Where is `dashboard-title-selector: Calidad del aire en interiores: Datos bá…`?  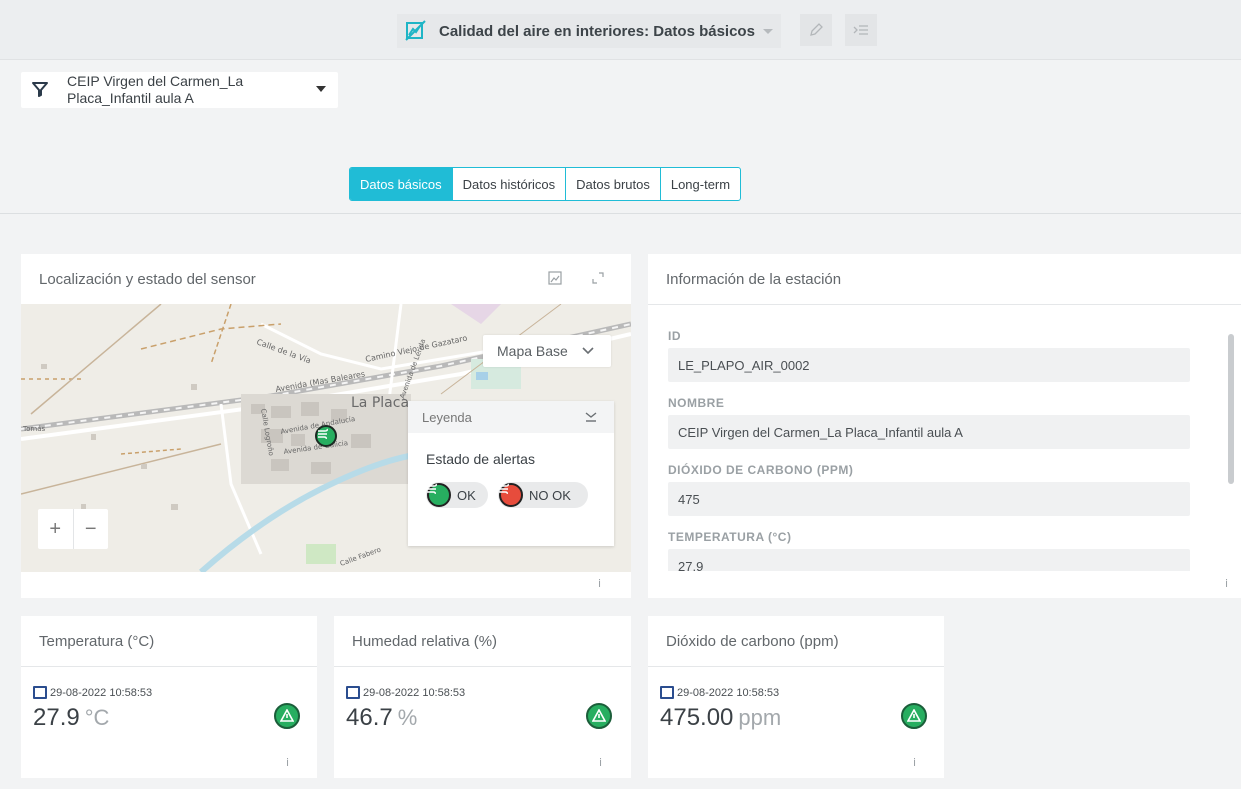
dashboard-title-selector: Calidad del aire en interiores: Datos bá… is located at coordinates (589, 31).